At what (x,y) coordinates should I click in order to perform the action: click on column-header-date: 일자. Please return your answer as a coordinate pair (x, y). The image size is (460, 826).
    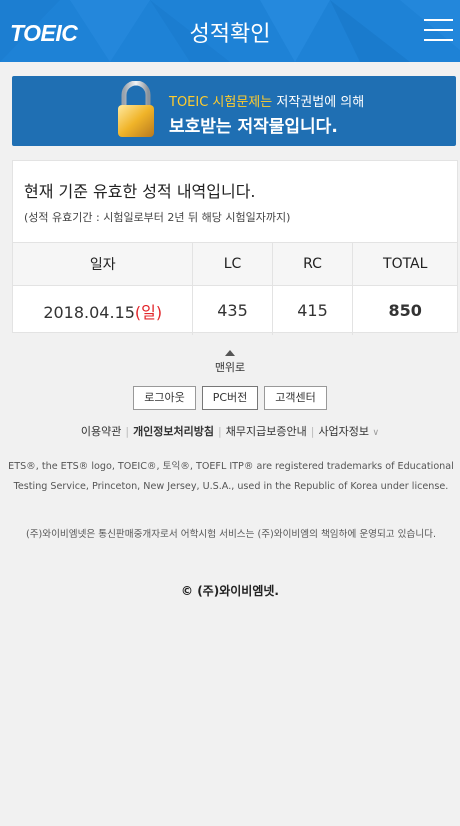
    Looking at the image, I should click on (103, 264).